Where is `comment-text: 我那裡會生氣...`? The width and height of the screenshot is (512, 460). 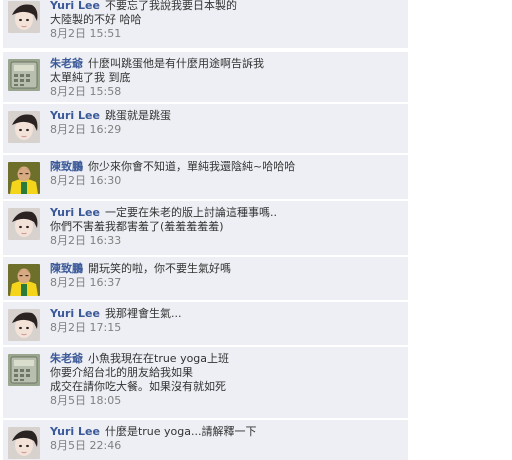
comment-text: 我那裡會生氣... is located at coordinates (143, 313).